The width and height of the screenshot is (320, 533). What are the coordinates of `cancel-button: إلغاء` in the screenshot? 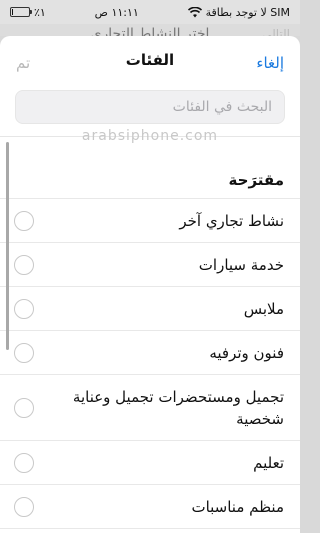 It's located at (270, 63).